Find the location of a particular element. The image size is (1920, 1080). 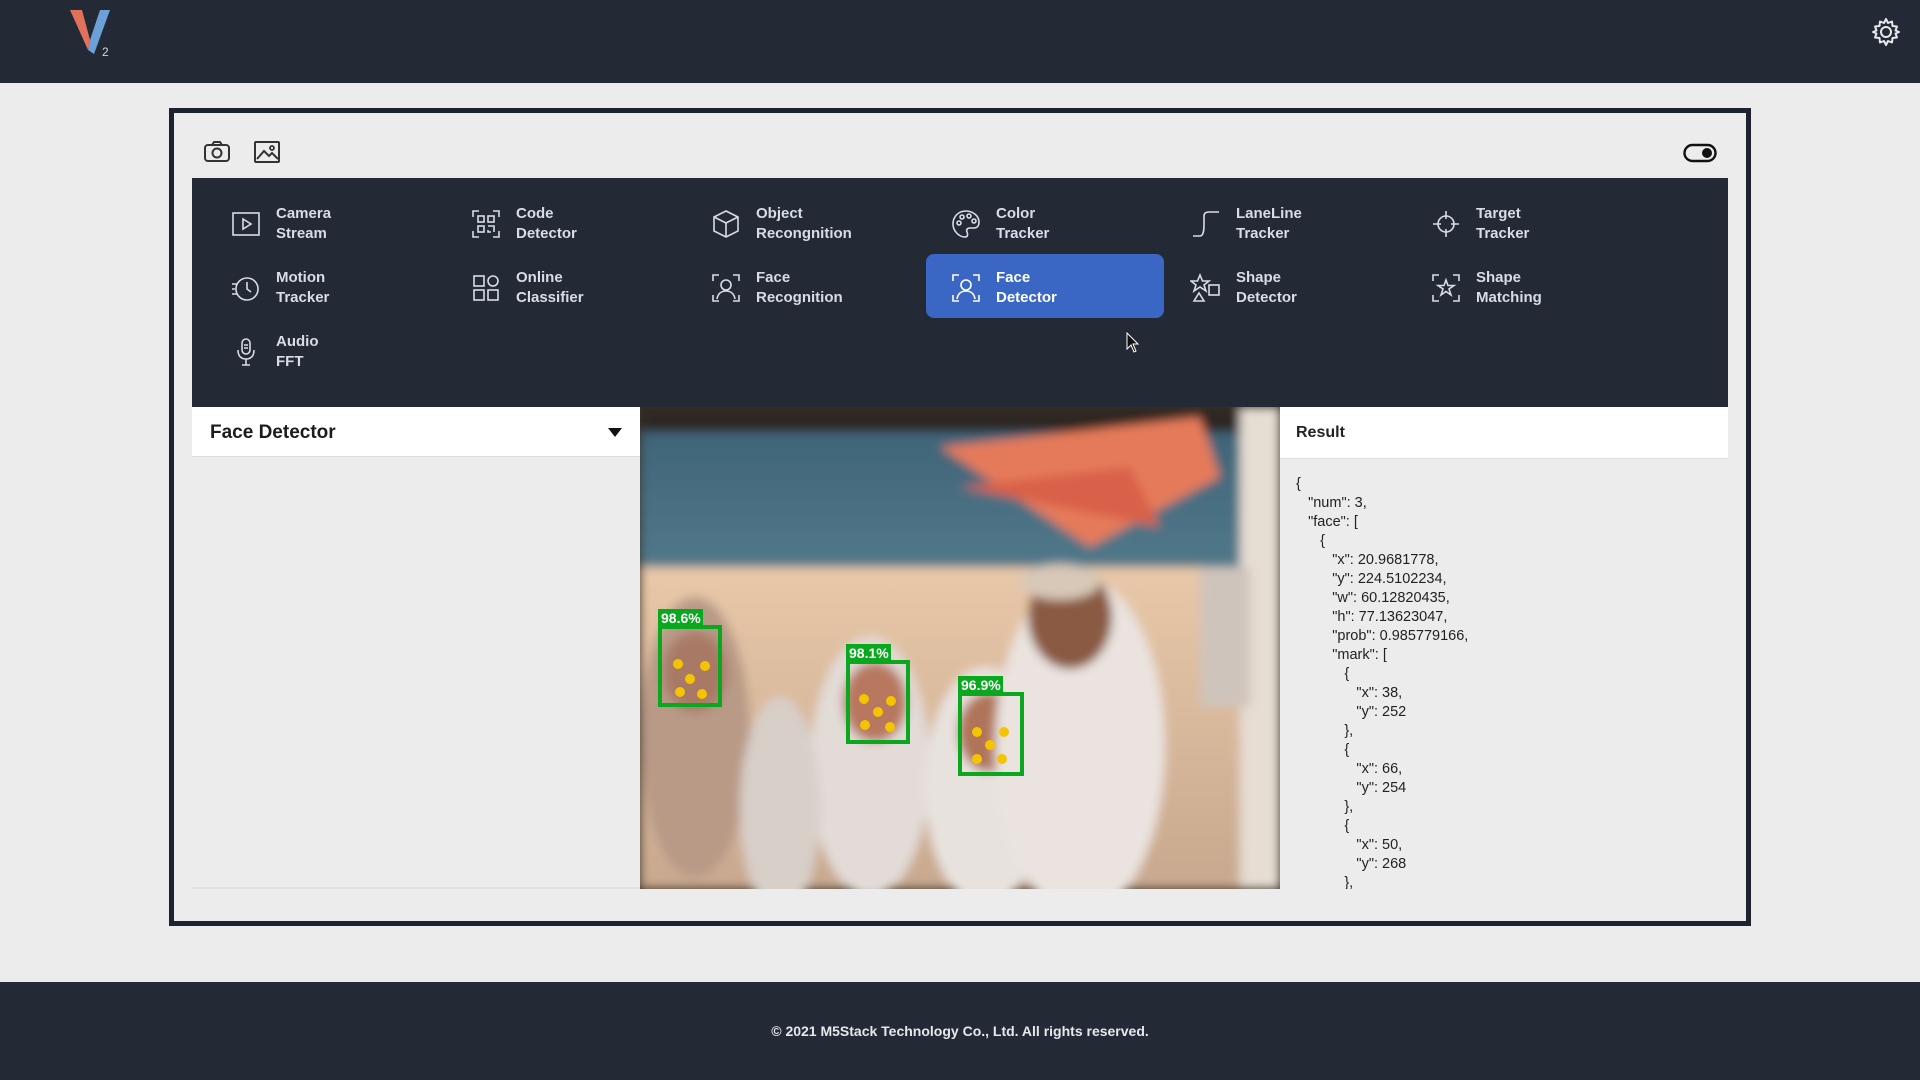

menu-item-label: Object Recongnition is located at coordinates (804, 223).